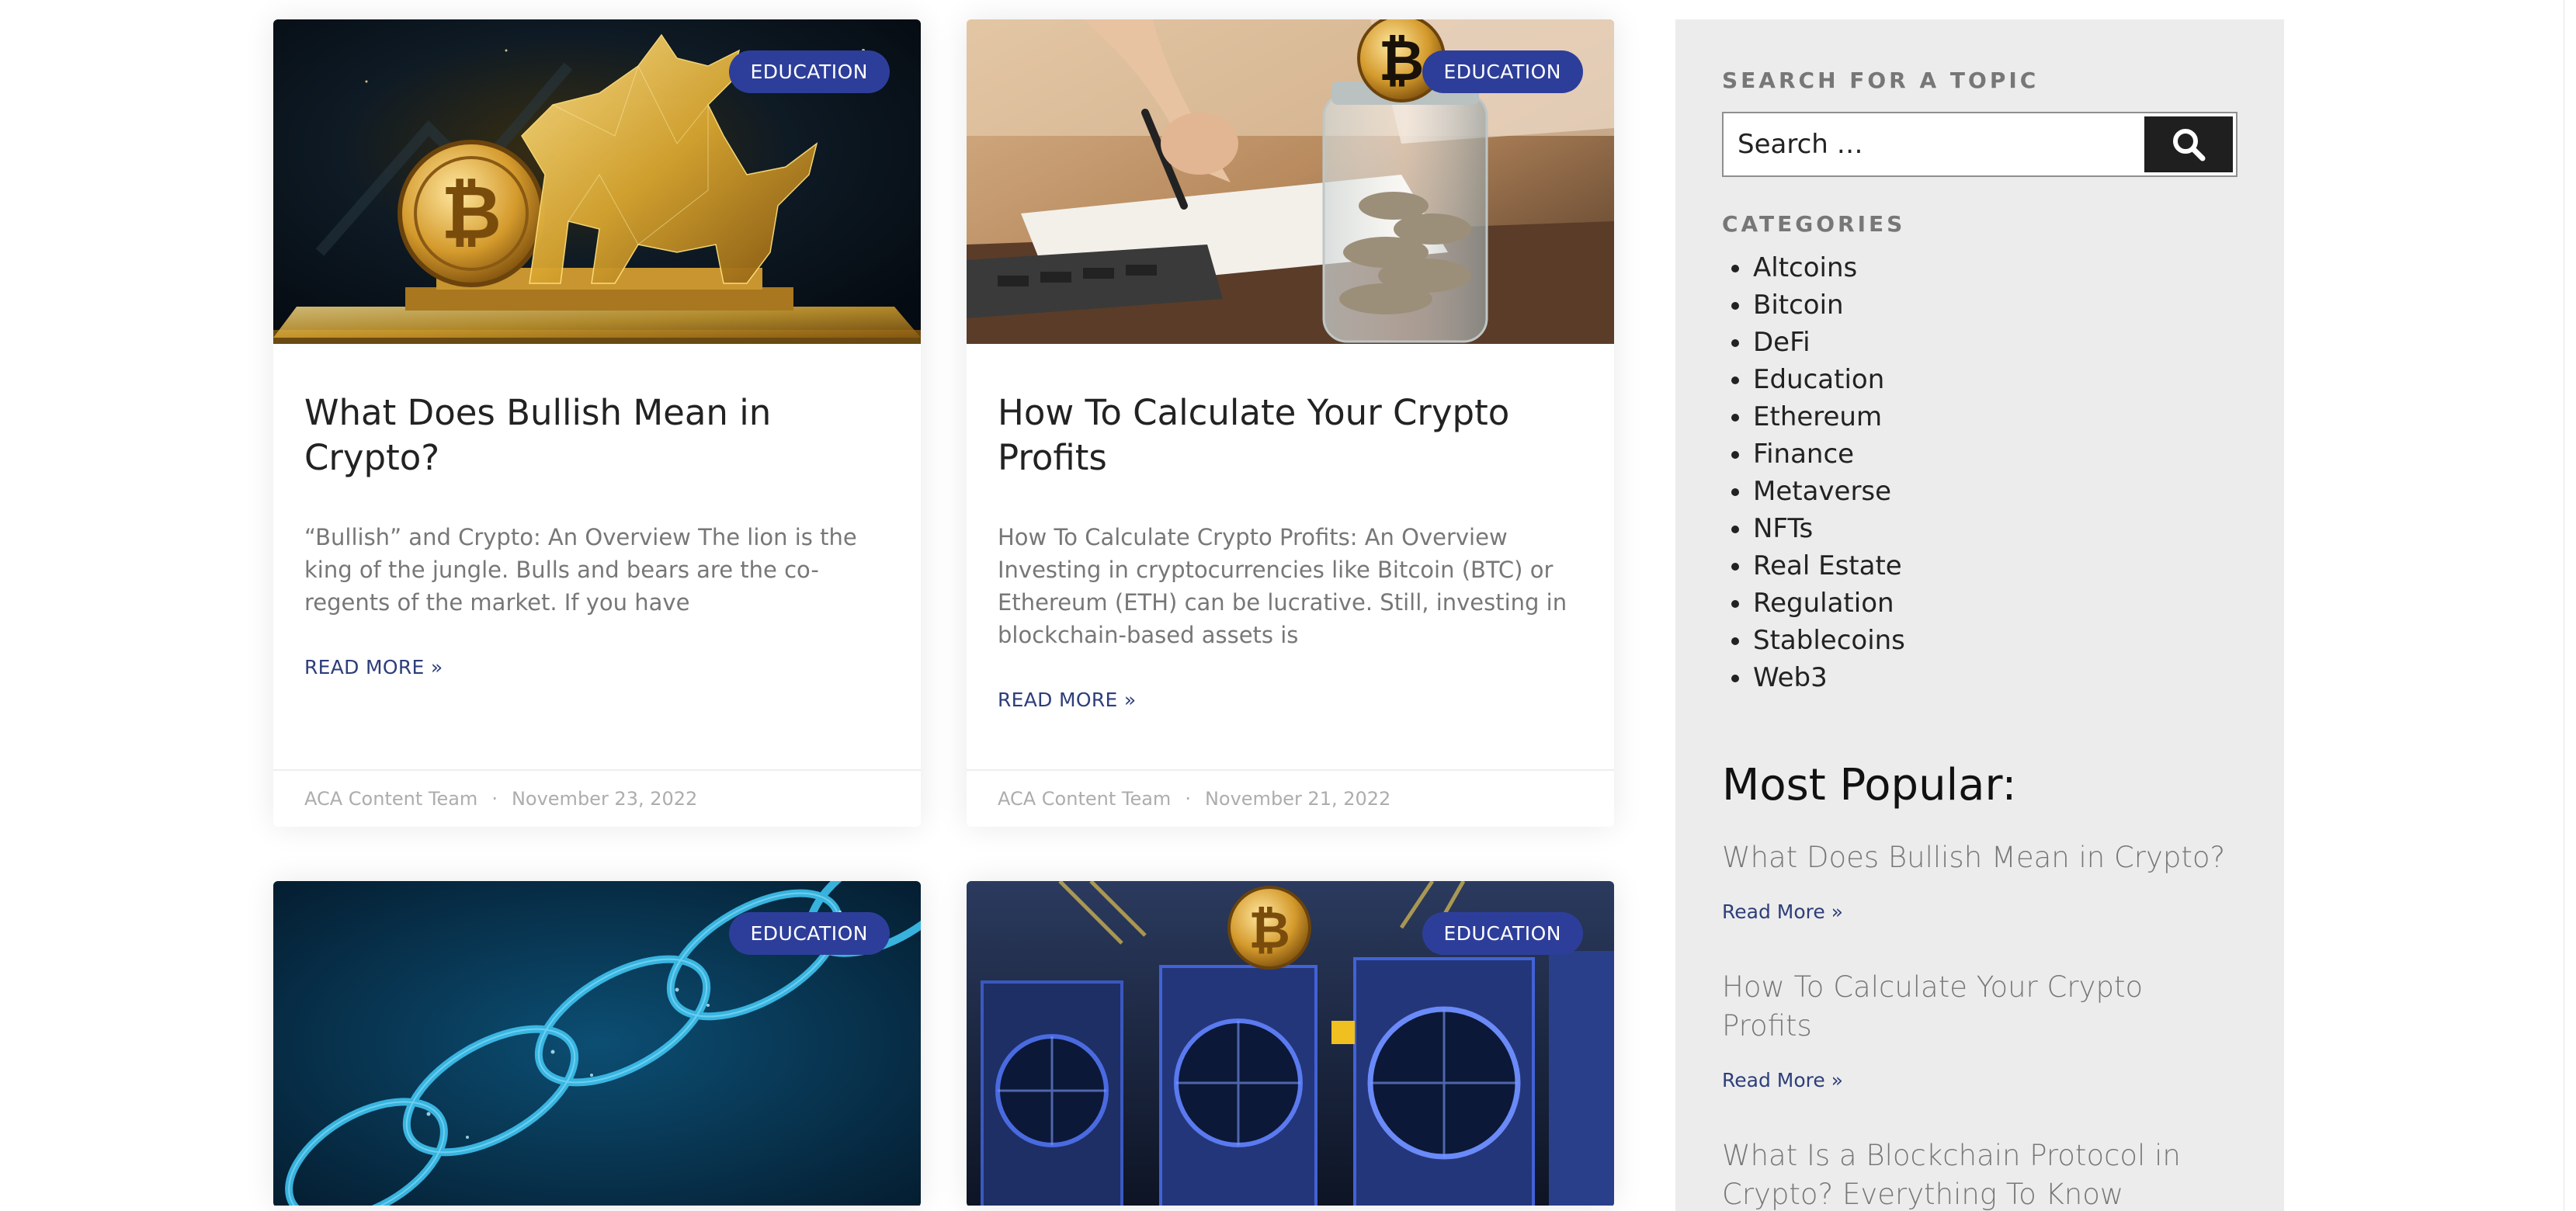 This screenshot has height=1211, width=2576. What do you see at coordinates (1980, 677) in the screenshot?
I see `category-link: Web3` at bounding box center [1980, 677].